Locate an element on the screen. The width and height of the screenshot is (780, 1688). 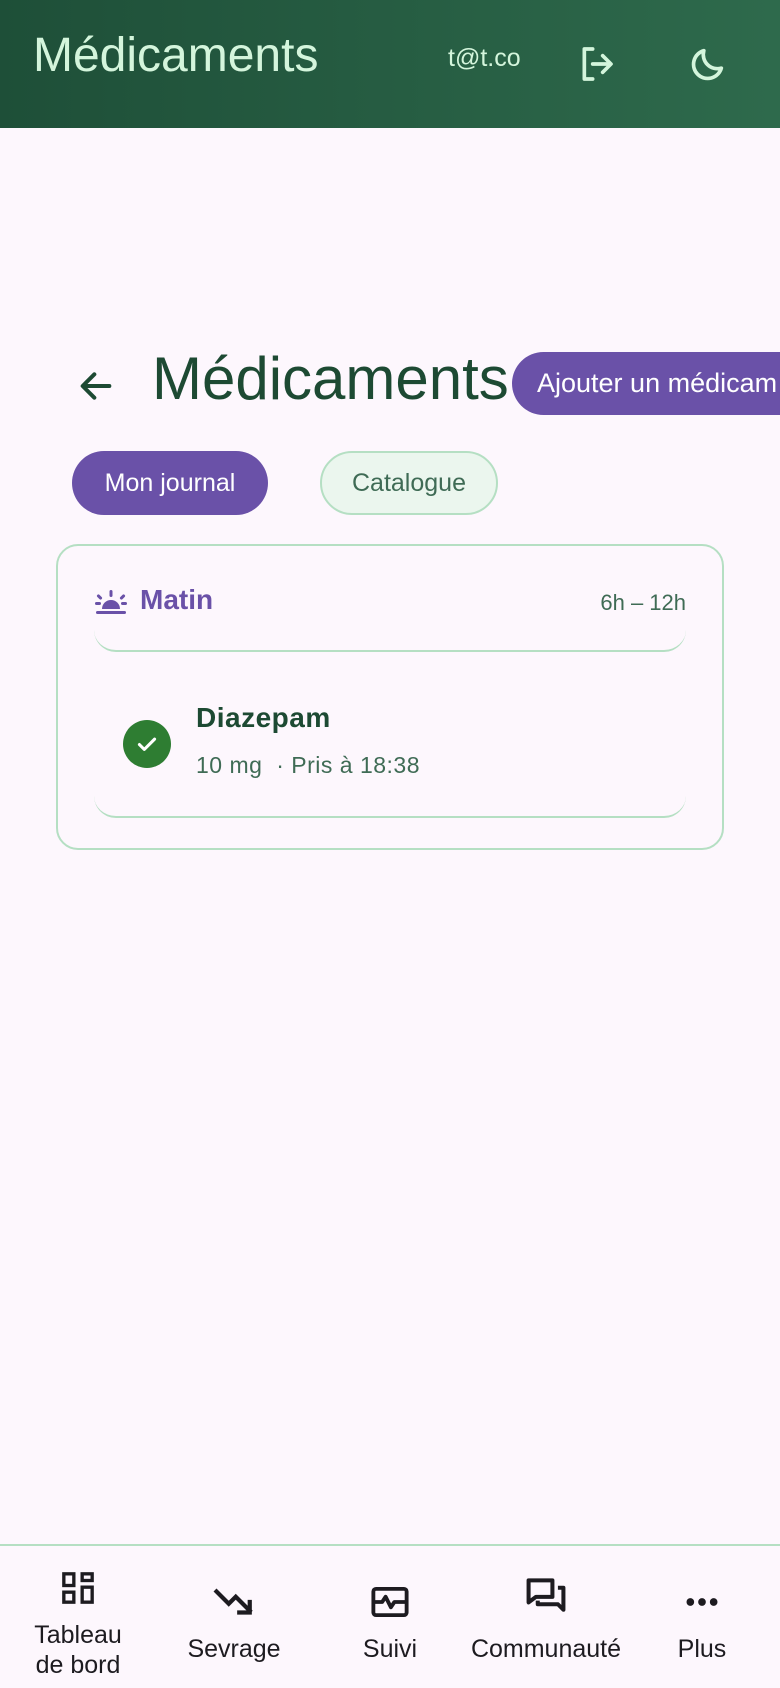
add-medication-button: Ajouter un médicam is located at coordinates (646, 383).